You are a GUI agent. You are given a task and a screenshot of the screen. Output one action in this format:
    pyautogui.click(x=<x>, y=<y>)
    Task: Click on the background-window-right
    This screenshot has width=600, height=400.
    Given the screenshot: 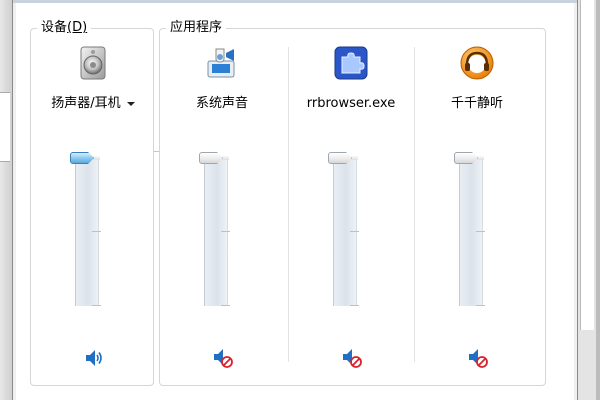 What is the action you would take?
    pyautogui.click(x=589, y=200)
    